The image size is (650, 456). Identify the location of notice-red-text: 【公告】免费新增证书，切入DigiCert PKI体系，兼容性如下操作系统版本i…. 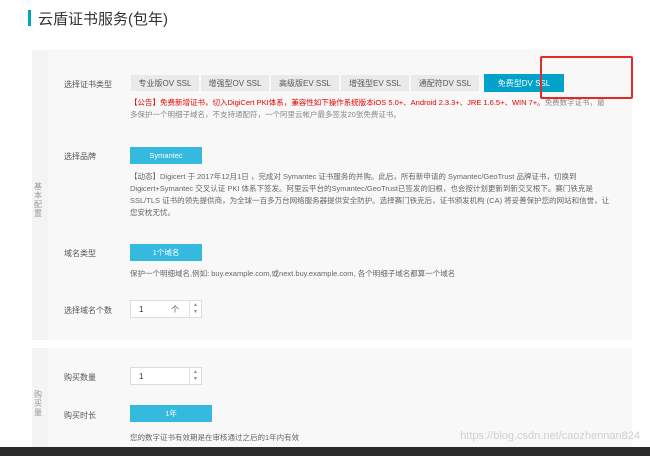
(337, 102).